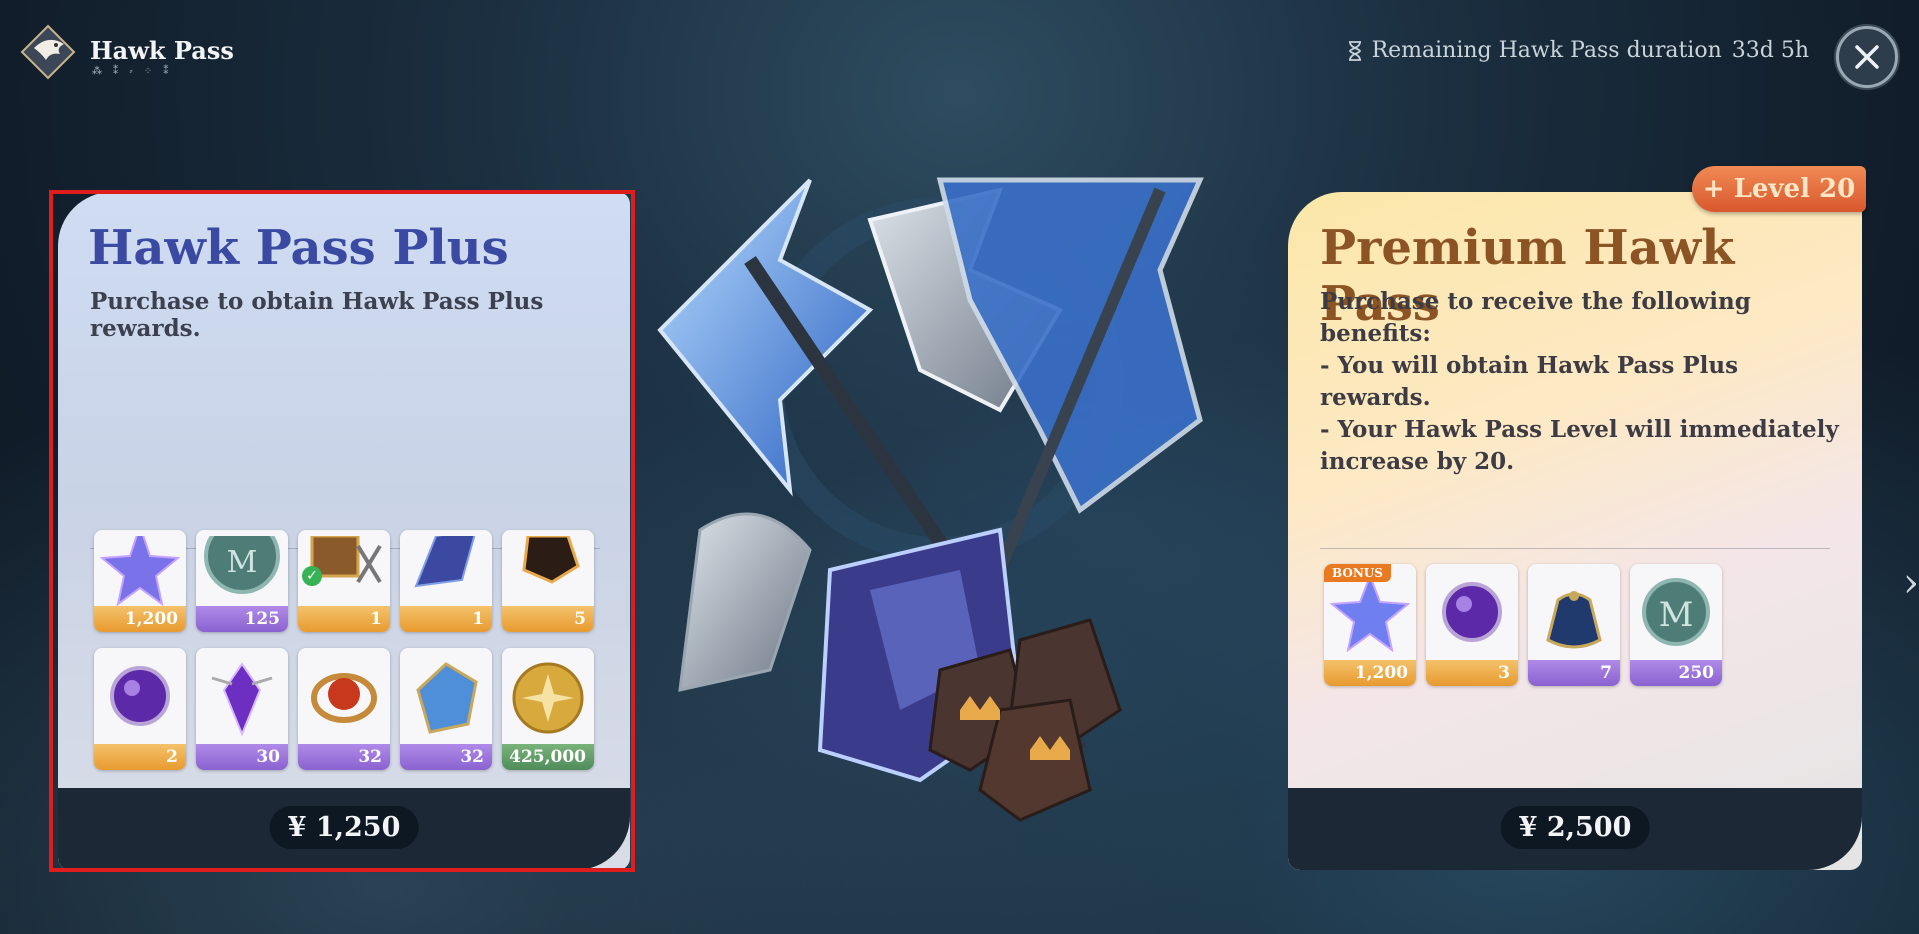  Describe the element at coordinates (242, 699) in the screenshot. I see `purple-gem-icon` at that location.